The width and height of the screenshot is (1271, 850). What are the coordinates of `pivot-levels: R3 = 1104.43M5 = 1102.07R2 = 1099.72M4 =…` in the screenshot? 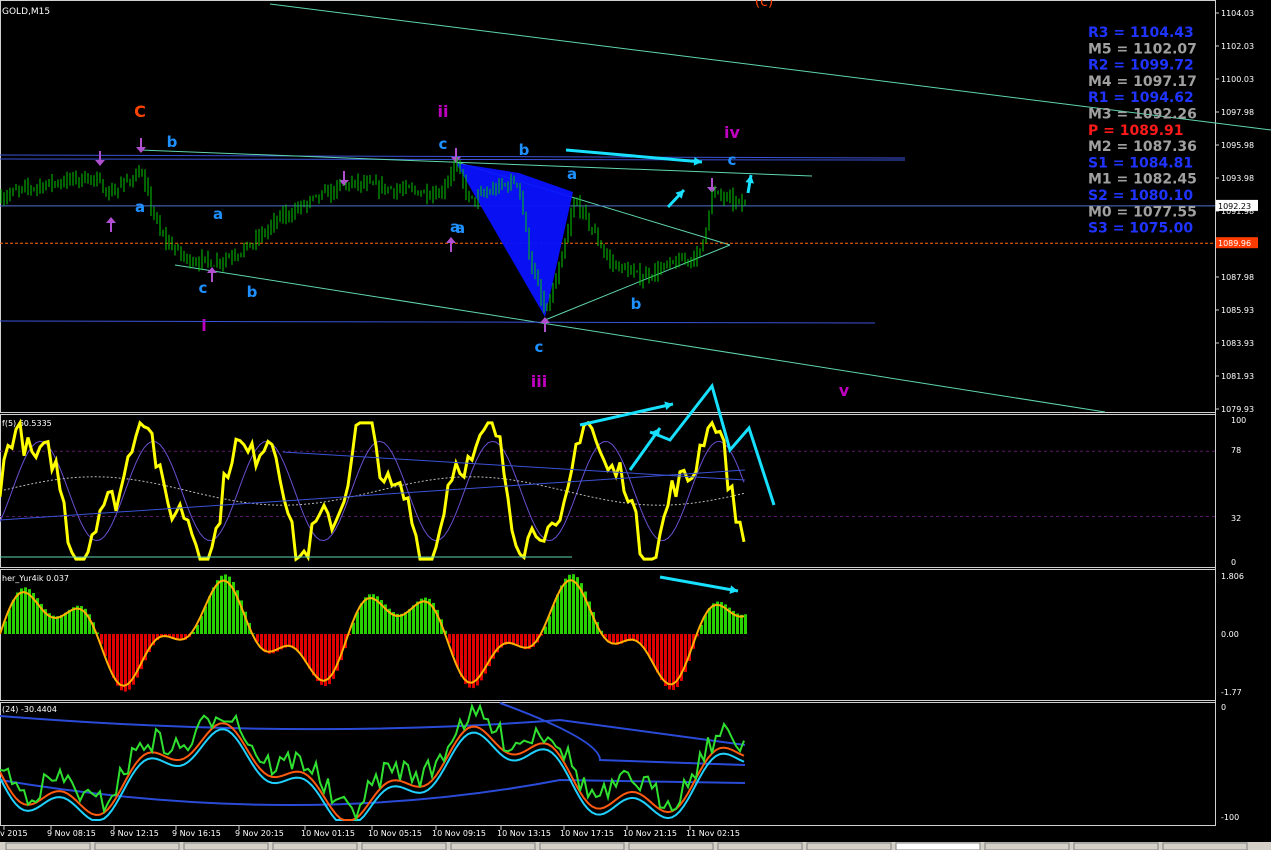 It's located at (1142, 131).